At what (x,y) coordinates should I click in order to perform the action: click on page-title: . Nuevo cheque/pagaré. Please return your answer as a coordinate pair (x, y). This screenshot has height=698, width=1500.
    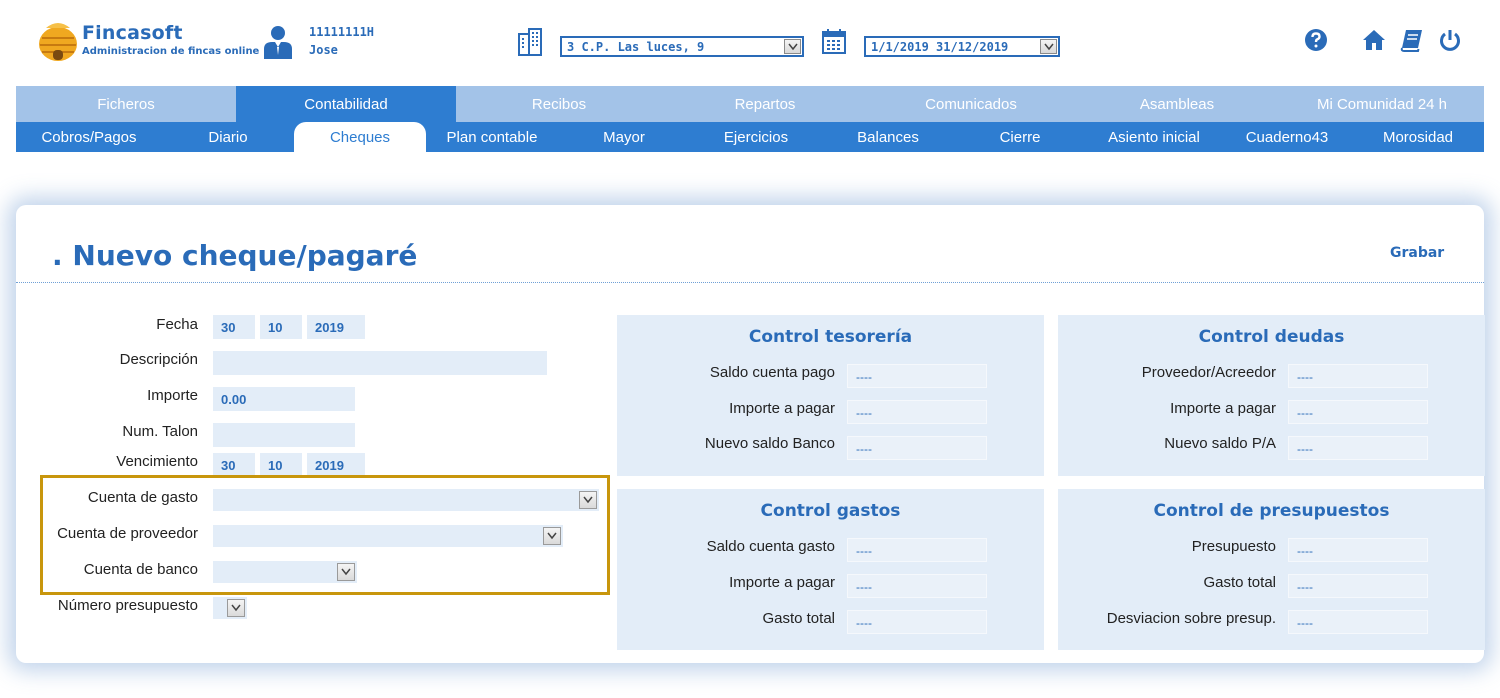
    Looking at the image, I should click on (235, 255).